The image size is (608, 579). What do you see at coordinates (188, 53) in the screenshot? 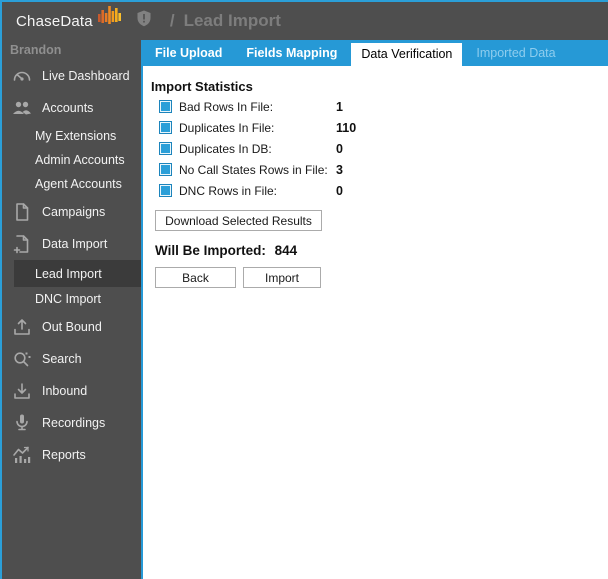
I see `tab-file-upload: File Upload` at bounding box center [188, 53].